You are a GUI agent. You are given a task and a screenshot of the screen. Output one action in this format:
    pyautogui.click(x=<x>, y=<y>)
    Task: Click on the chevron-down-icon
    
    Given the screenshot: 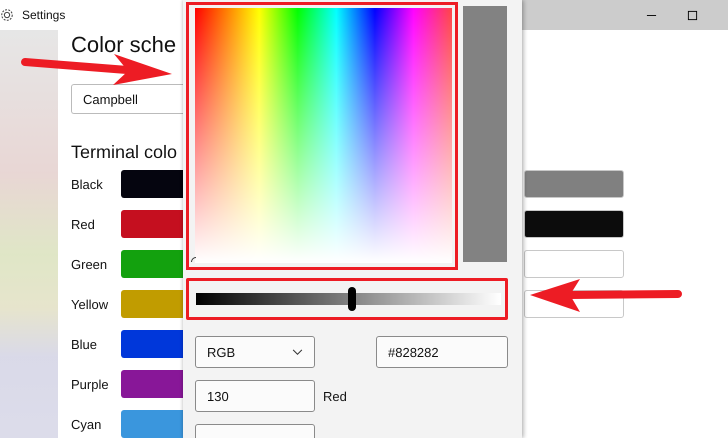 What is the action you would take?
    pyautogui.click(x=297, y=352)
    